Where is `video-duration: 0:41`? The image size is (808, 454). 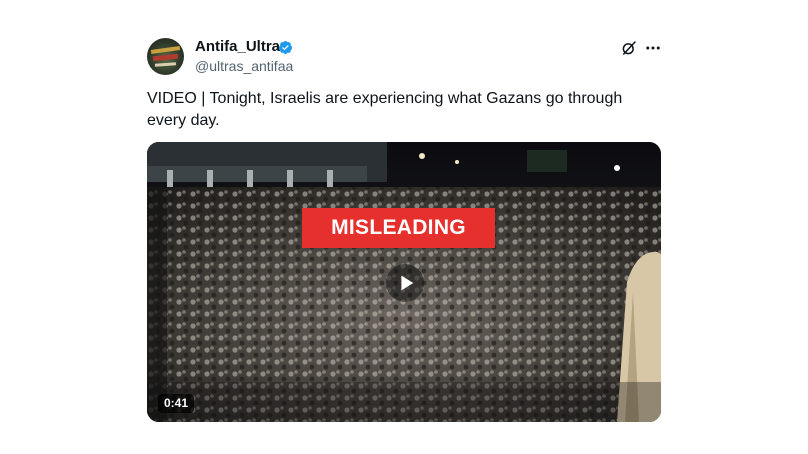
video-duration: 0:41 is located at coordinates (176, 403).